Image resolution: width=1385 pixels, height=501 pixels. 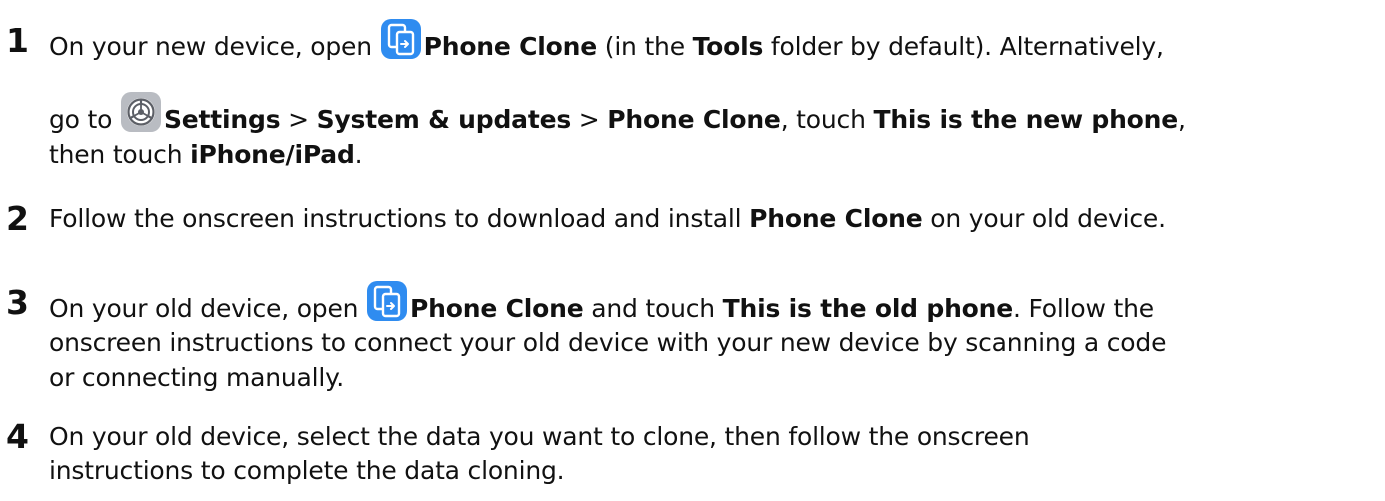 What do you see at coordinates (84, 119) in the screenshot?
I see `text: go to` at bounding box center [84, 119].